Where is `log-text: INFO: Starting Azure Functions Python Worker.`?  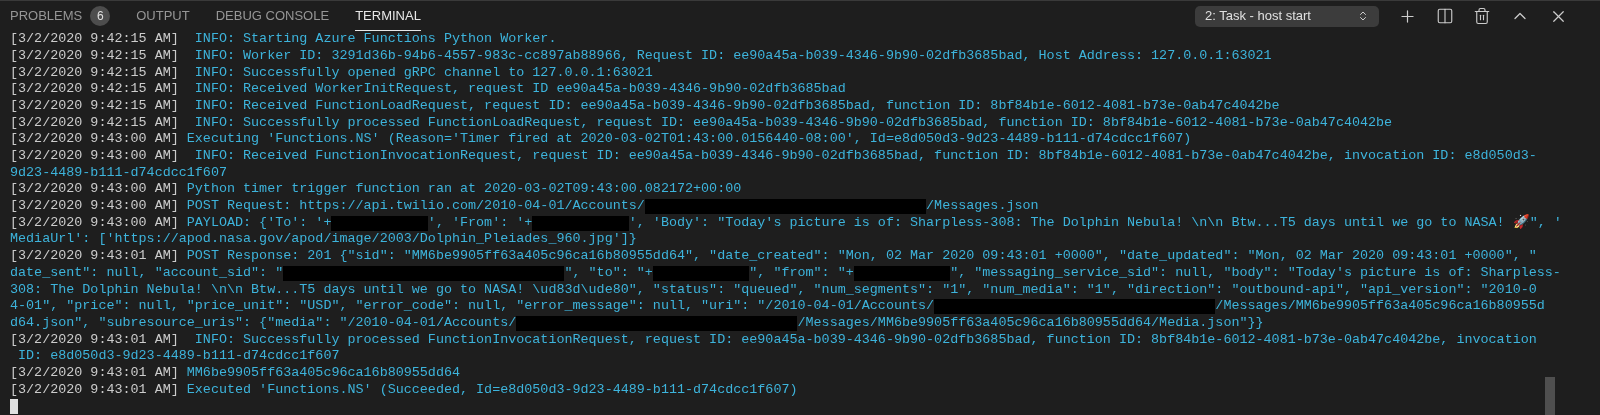
log-text: INFO: Starting Azure Functions Python Worker. is located at coordinates (375, 39).